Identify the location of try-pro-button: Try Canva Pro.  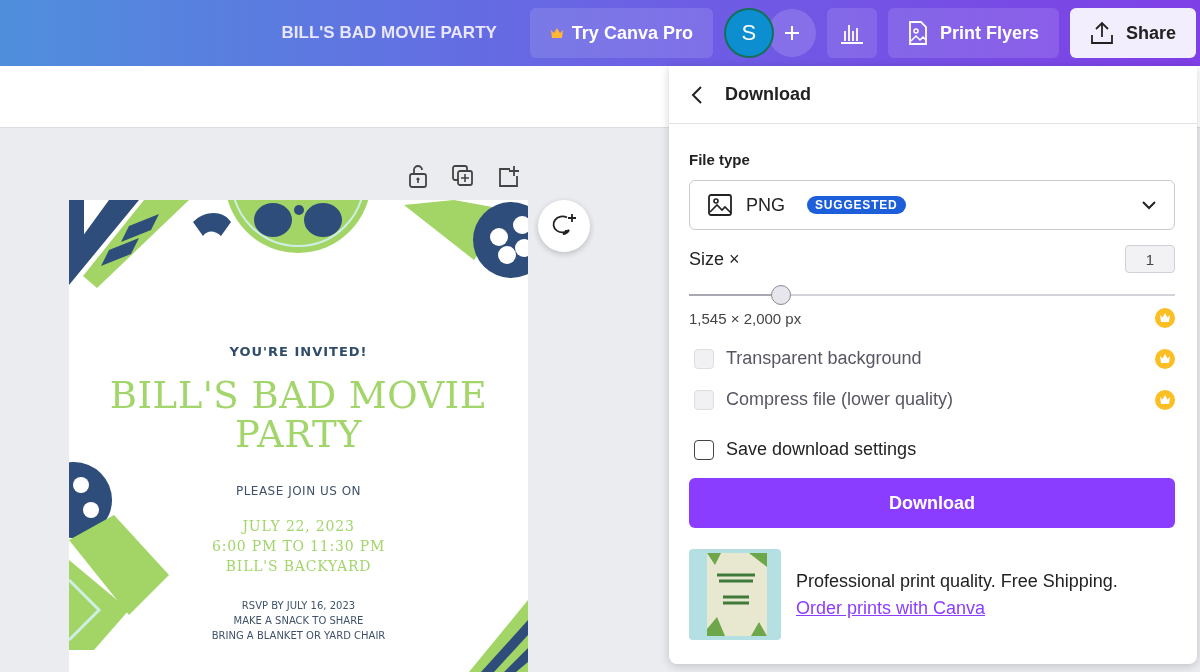
(621, 33).